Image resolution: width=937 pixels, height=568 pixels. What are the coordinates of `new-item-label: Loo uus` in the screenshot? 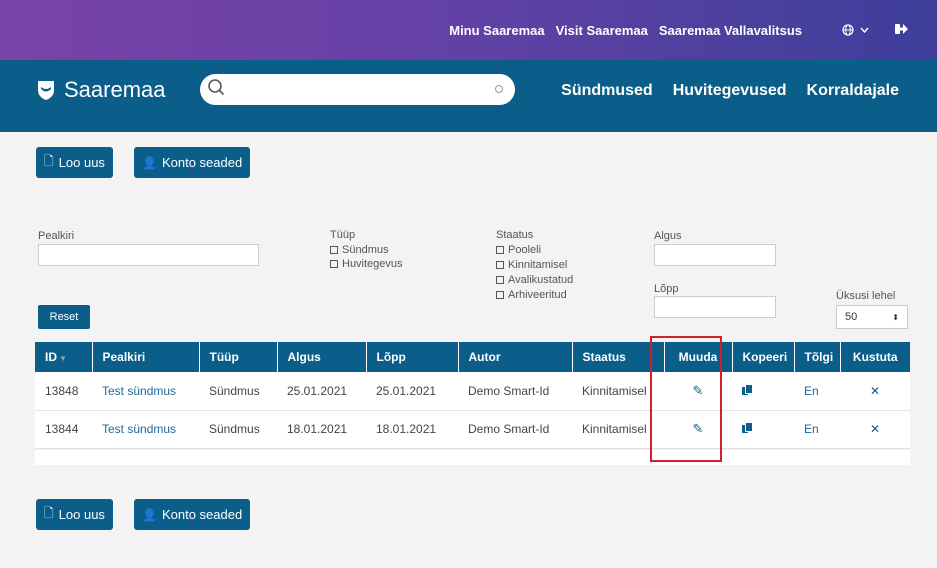 It's located at (81, 162).